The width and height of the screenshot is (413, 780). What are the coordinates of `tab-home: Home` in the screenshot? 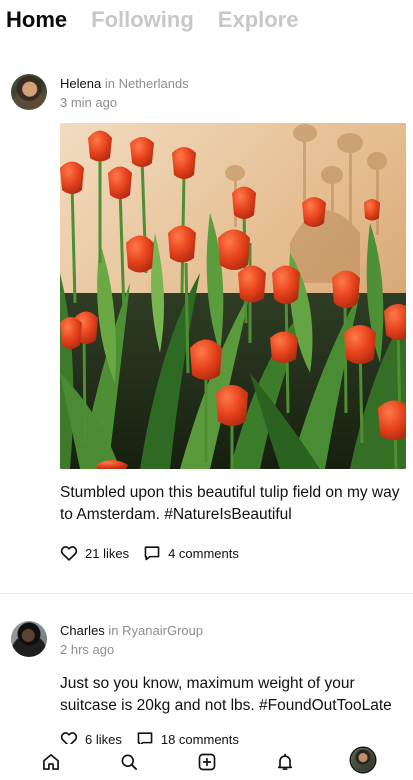 It's located at (36, 20).